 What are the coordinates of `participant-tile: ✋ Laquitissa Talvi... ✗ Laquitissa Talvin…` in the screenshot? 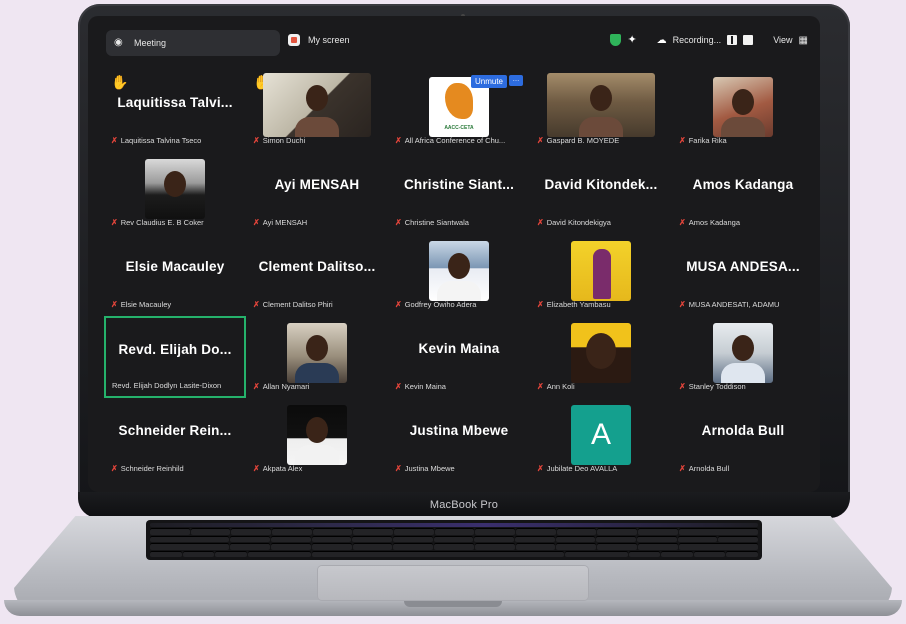 It's located at (175, 111).